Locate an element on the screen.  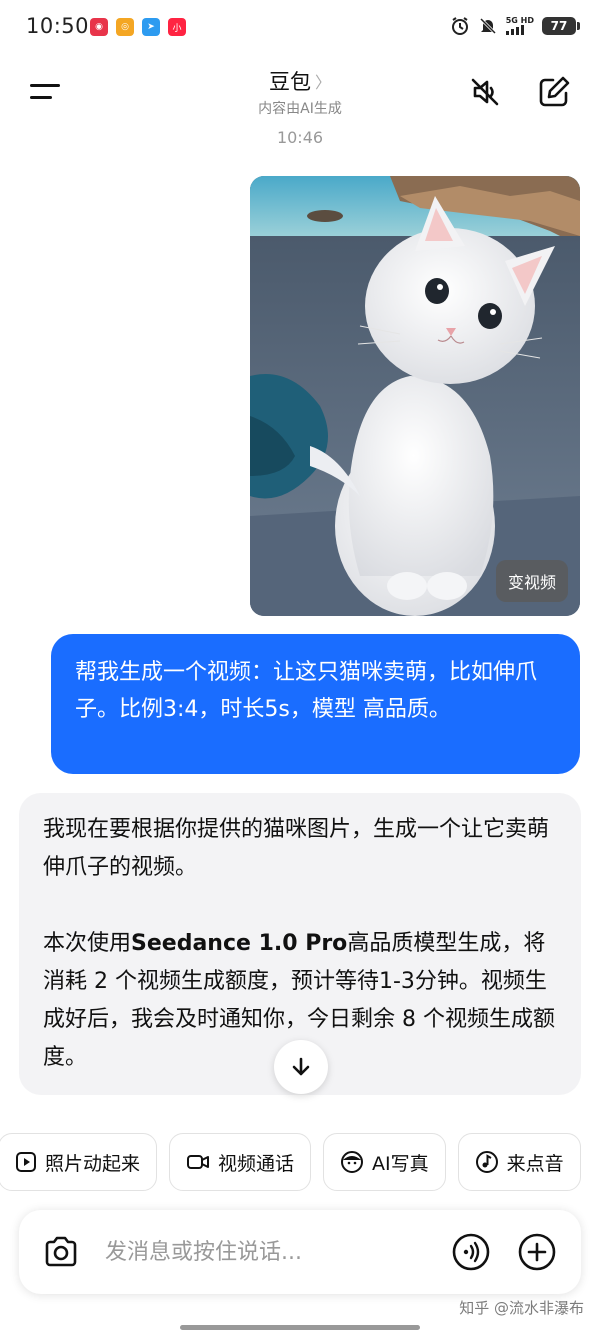
plus-icon is located at coordinates (537, 1252).